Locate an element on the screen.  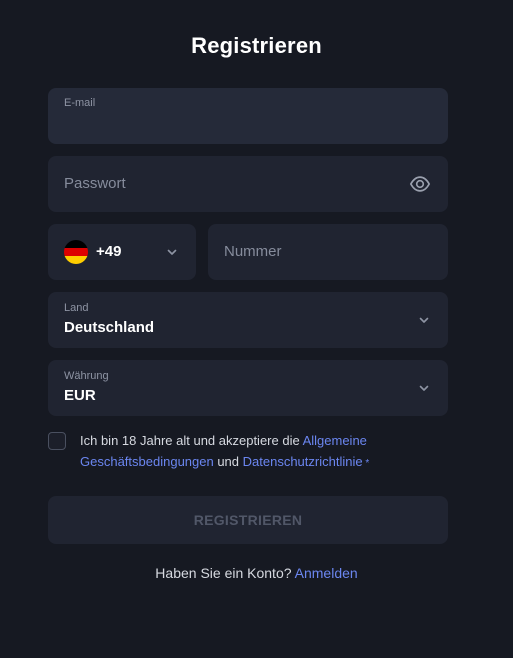
consent-text-middle: und is located at coordinates (228, 461).